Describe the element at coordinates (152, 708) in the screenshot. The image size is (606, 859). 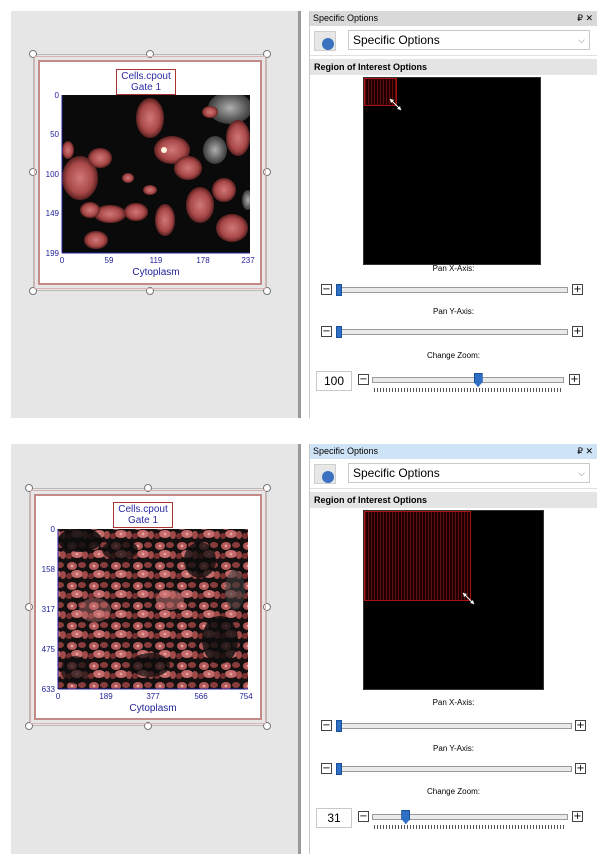
I see `x-axis-title: Cytoplasm` at that location.